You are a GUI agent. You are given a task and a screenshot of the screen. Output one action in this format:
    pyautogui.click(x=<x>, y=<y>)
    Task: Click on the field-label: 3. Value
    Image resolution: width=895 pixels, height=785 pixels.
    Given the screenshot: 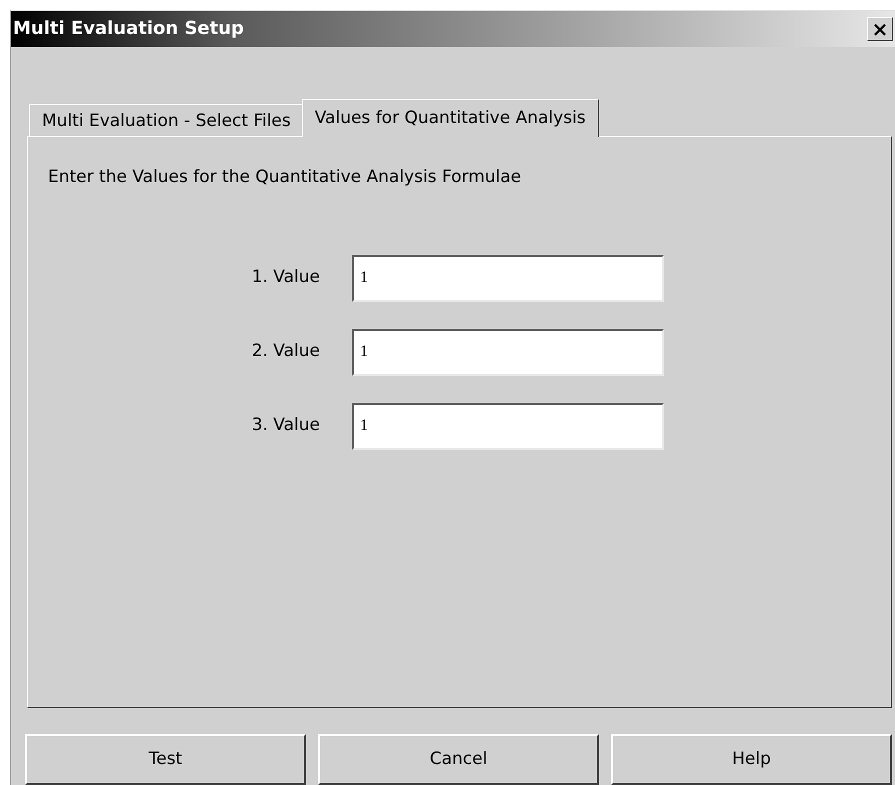 What is the action you would take?
    pyautogui.click(x=285, y=426)
    